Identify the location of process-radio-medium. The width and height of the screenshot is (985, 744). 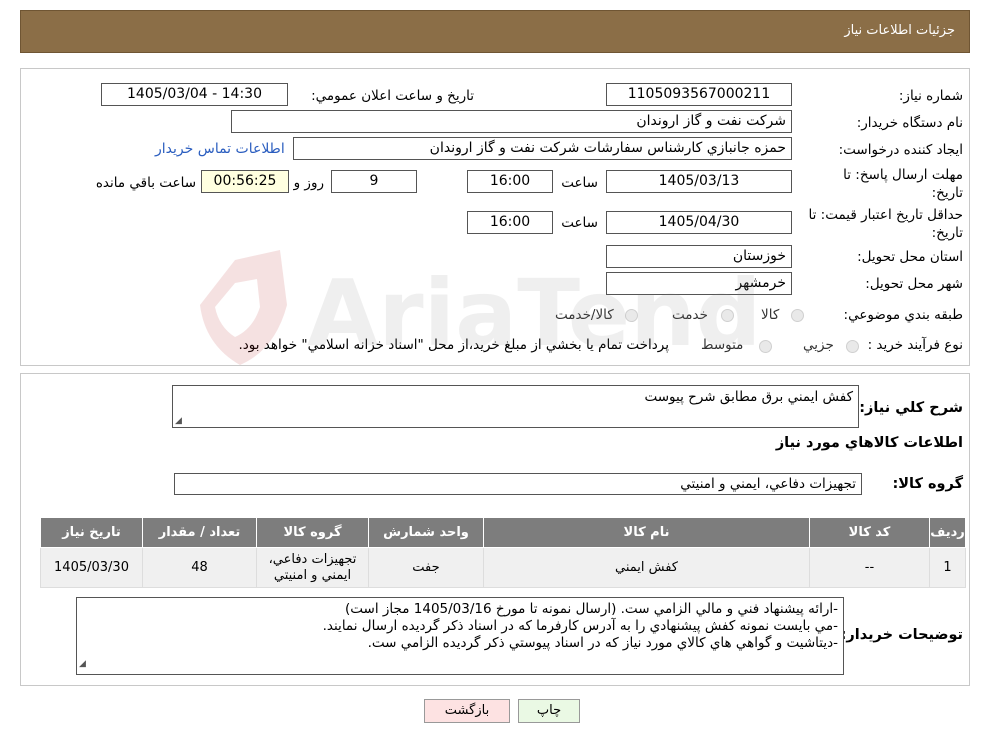
(765, 346).